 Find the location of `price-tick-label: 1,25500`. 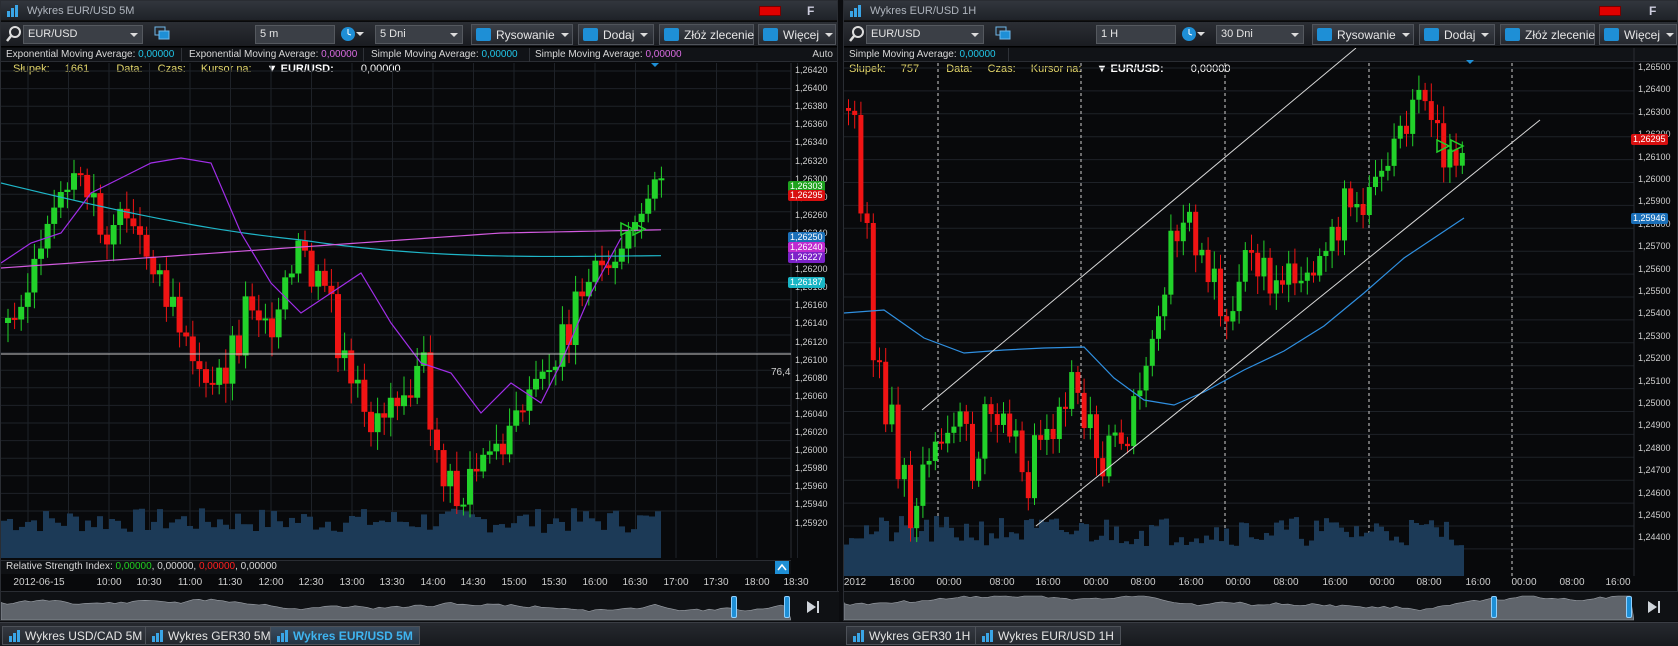

price-tick-label: 1,25500 is located at coordinates (1654, 291).